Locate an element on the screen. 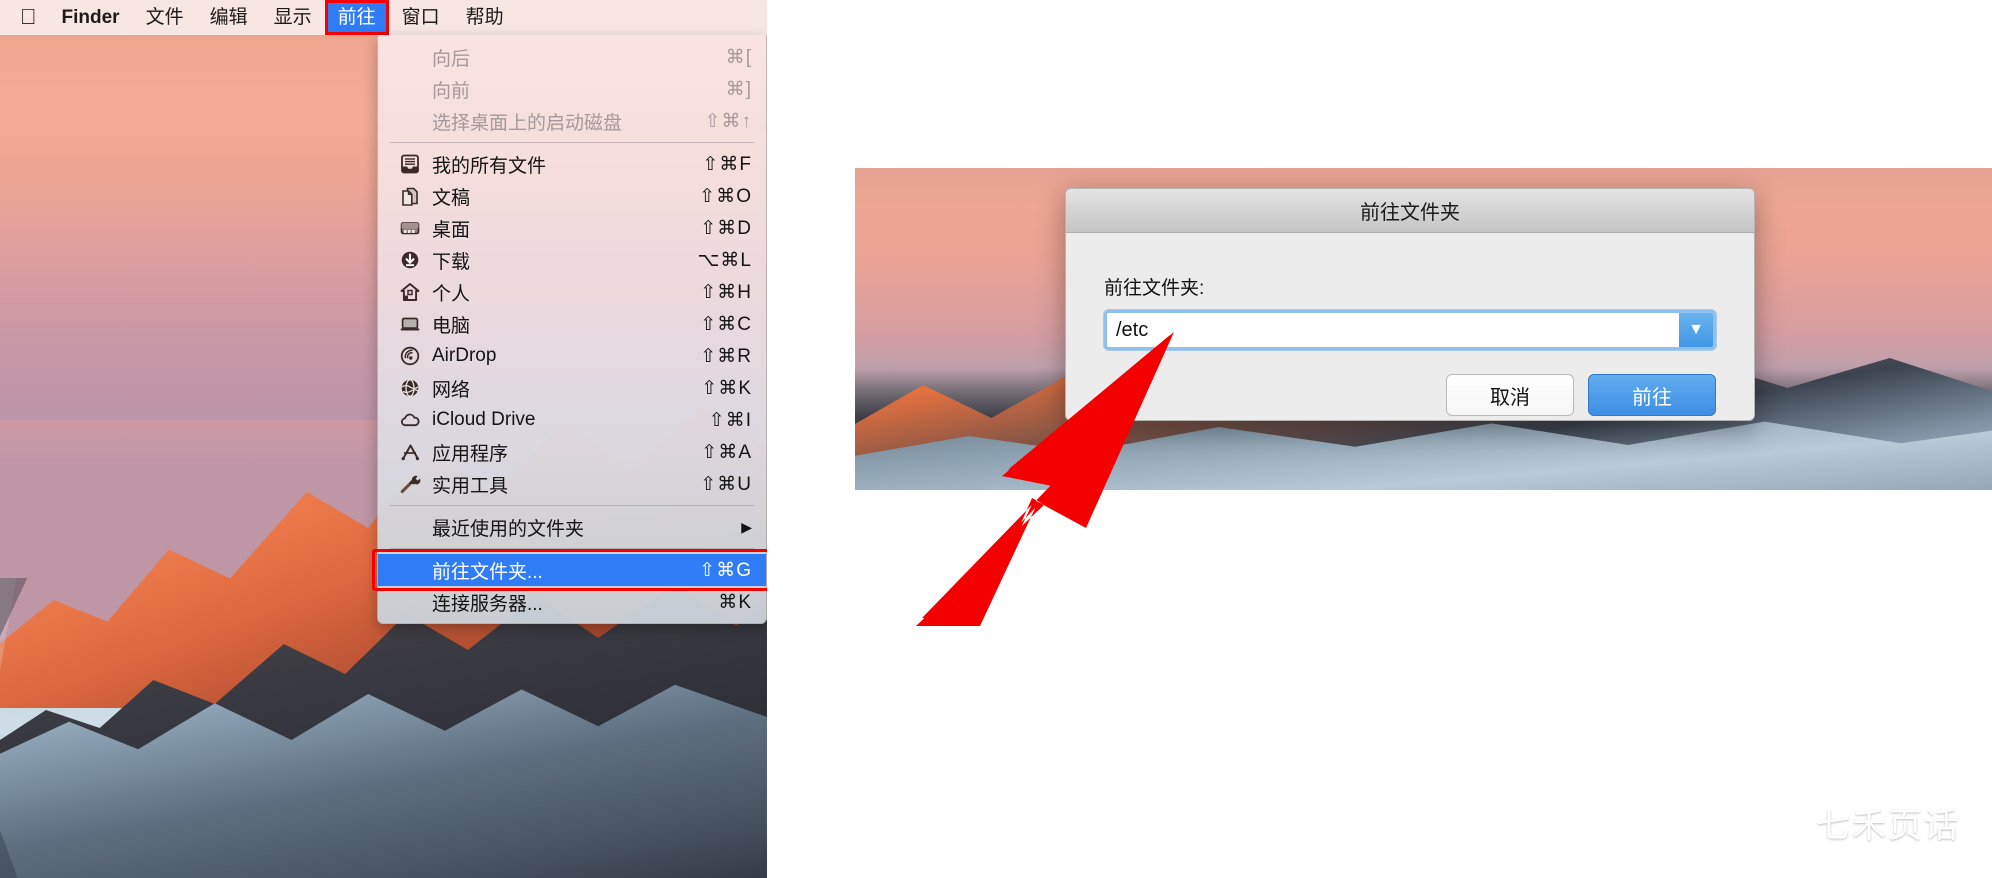  computer-icon is located at coordinates (410, 324).